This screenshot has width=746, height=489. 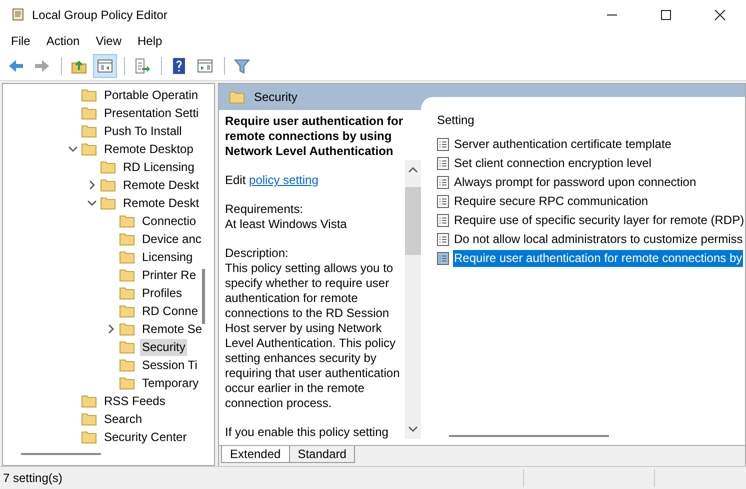 What do you see at coordinates (150, 41) in the screenshot?
I see `menu-item: Help` at bounding box center [150, 41].